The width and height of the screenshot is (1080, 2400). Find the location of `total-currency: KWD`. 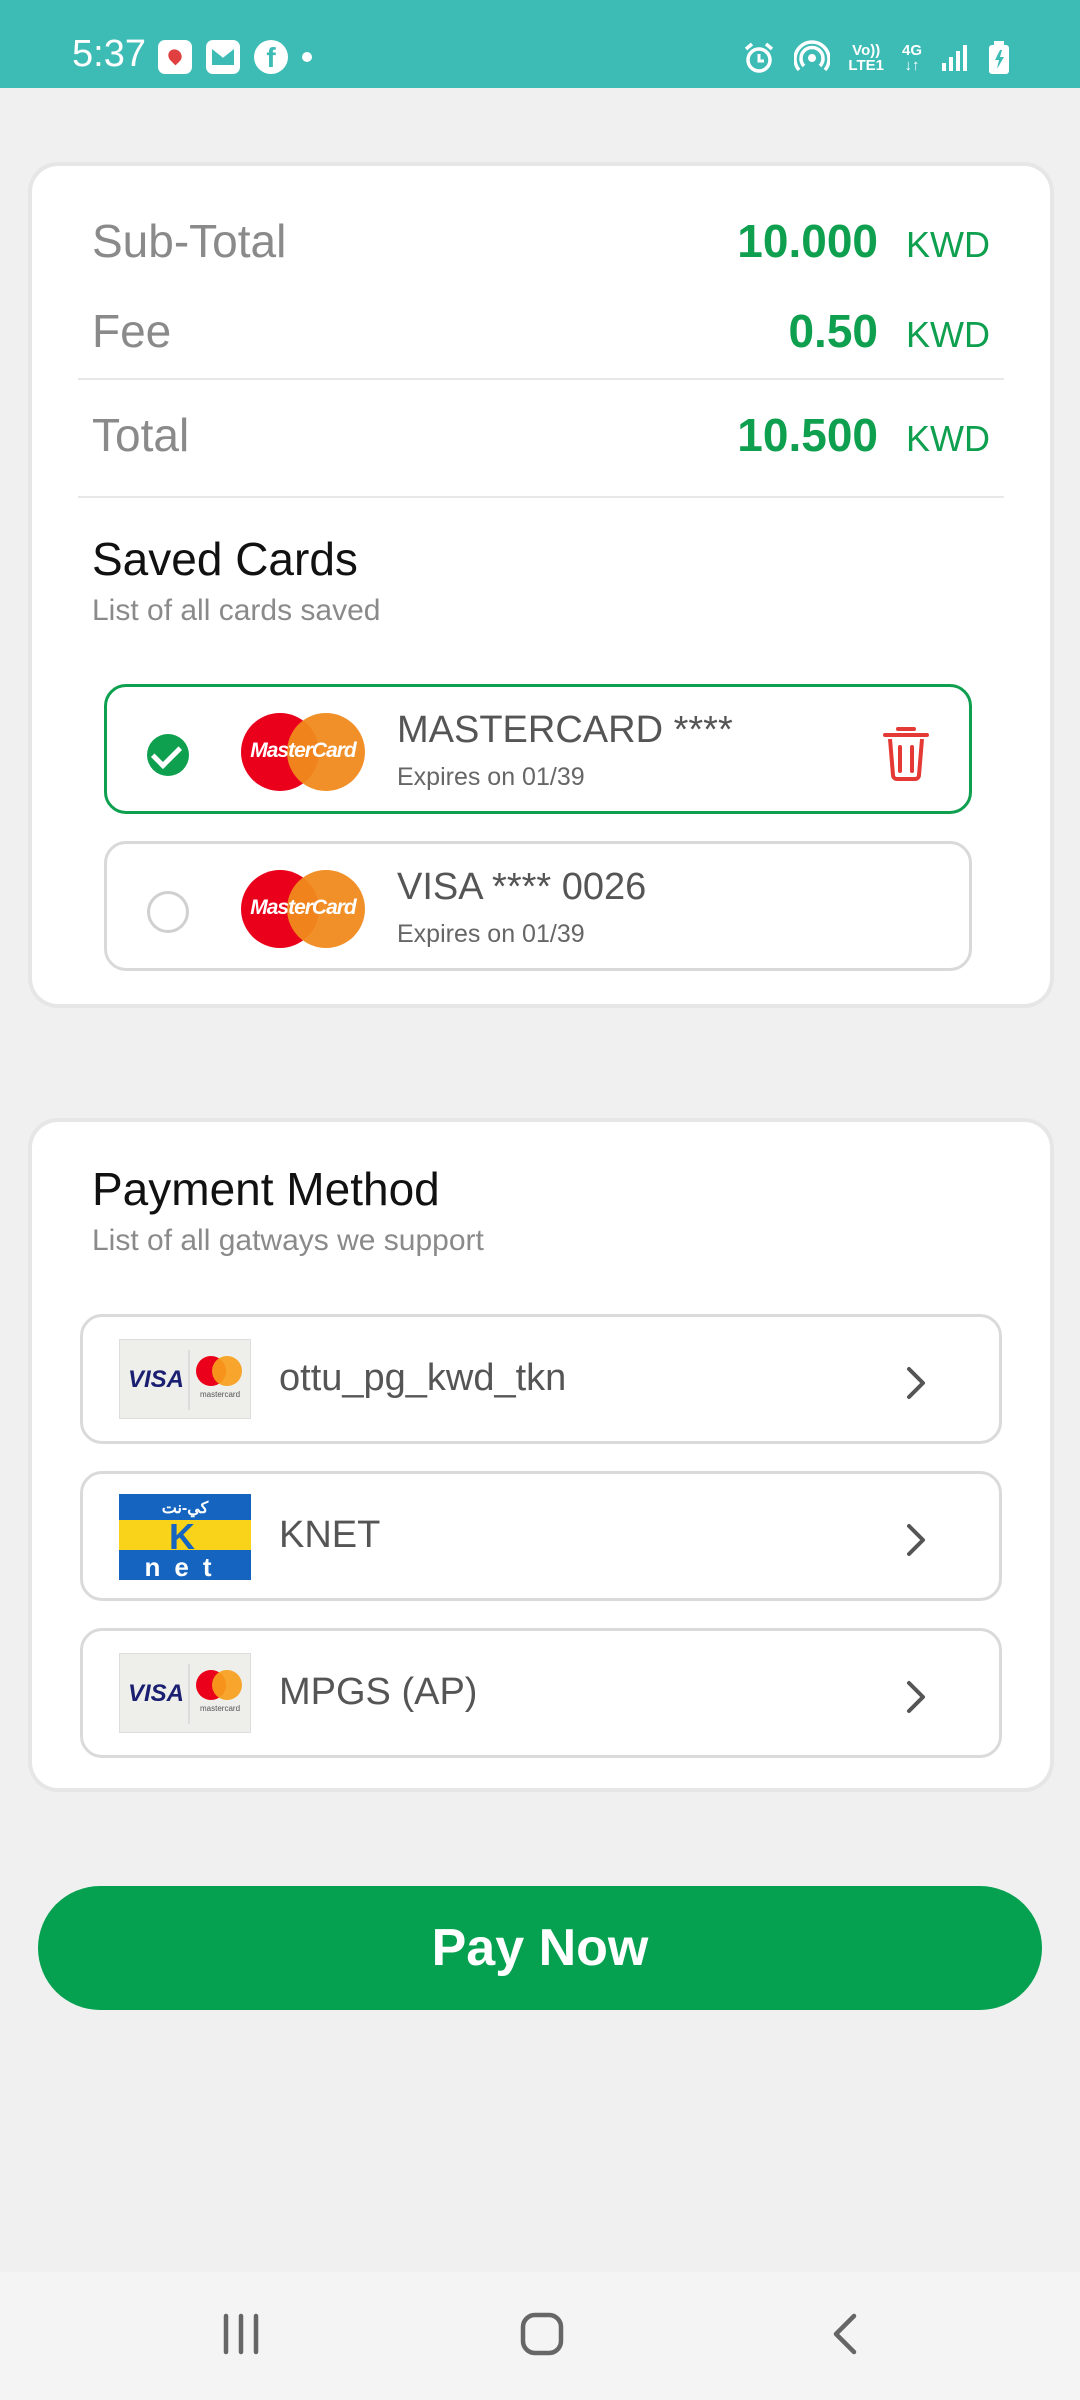

total-currency: KWD is located at coordinates (948, 438).